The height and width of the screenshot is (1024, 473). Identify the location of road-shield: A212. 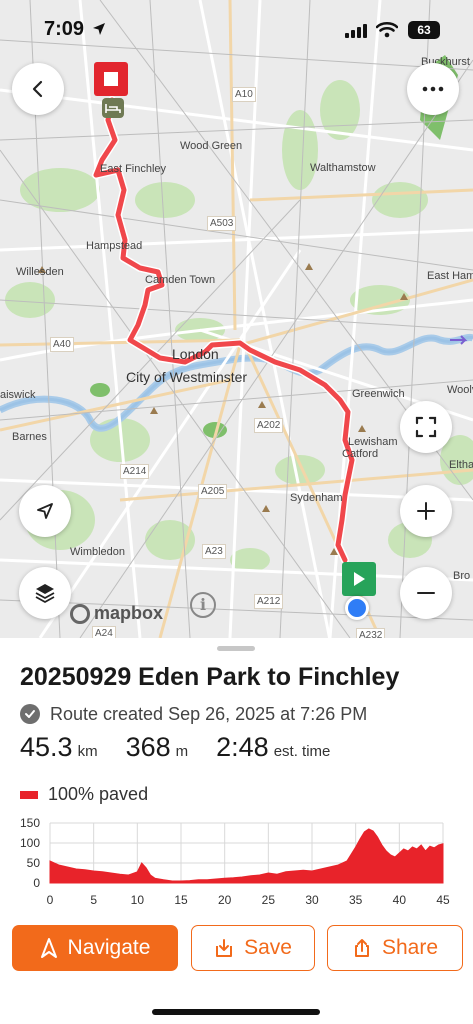
(269, 601).